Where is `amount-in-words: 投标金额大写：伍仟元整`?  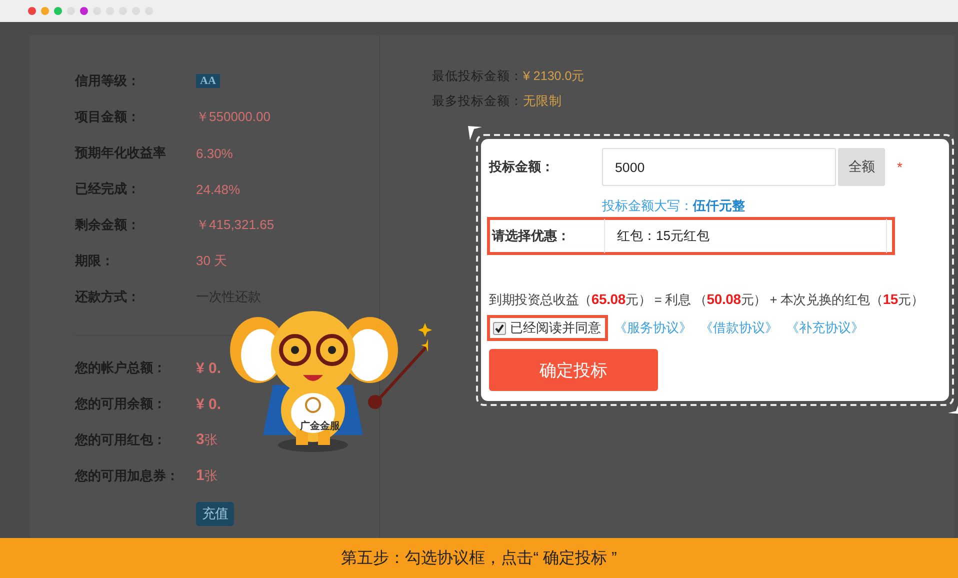
amount-in-words: 投标金额大写：伍仟元整 is located at coordinates (674, 206).